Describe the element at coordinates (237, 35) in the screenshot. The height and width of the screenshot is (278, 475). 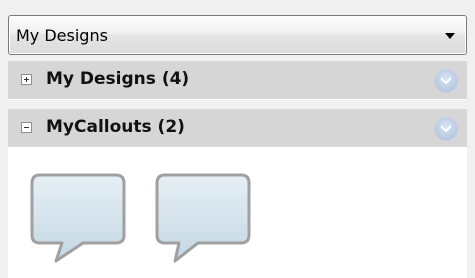
I see `design-category-dropdown: My Designs` at that location.